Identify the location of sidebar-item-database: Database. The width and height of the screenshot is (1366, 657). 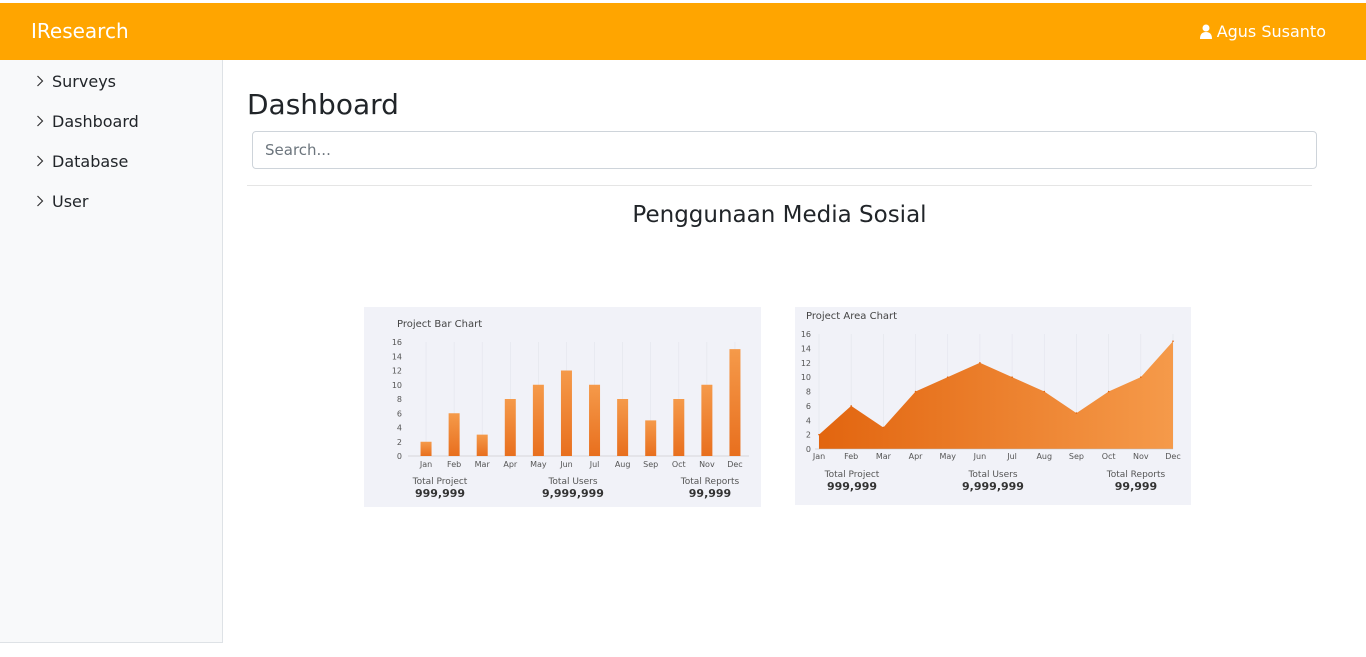
(82, 161).